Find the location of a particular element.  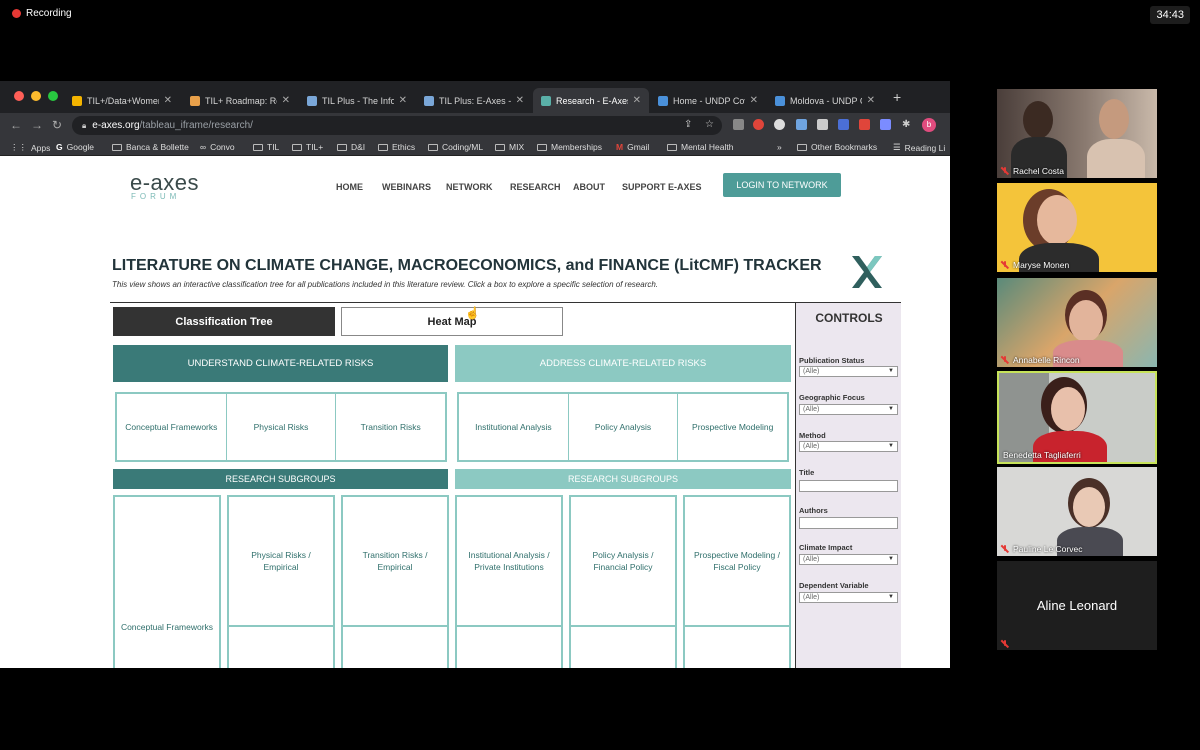

bookmark-til-plus: TIL+ is located at coordinates (307, 147).